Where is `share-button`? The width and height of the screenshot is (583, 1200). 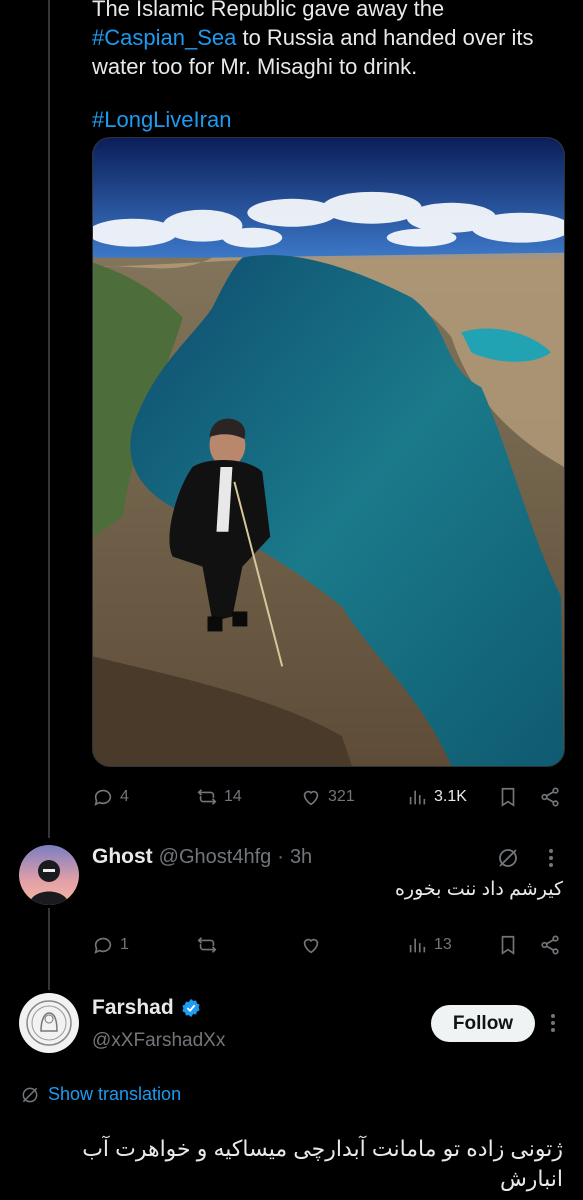 share-button is located at coordinates (550, 797).